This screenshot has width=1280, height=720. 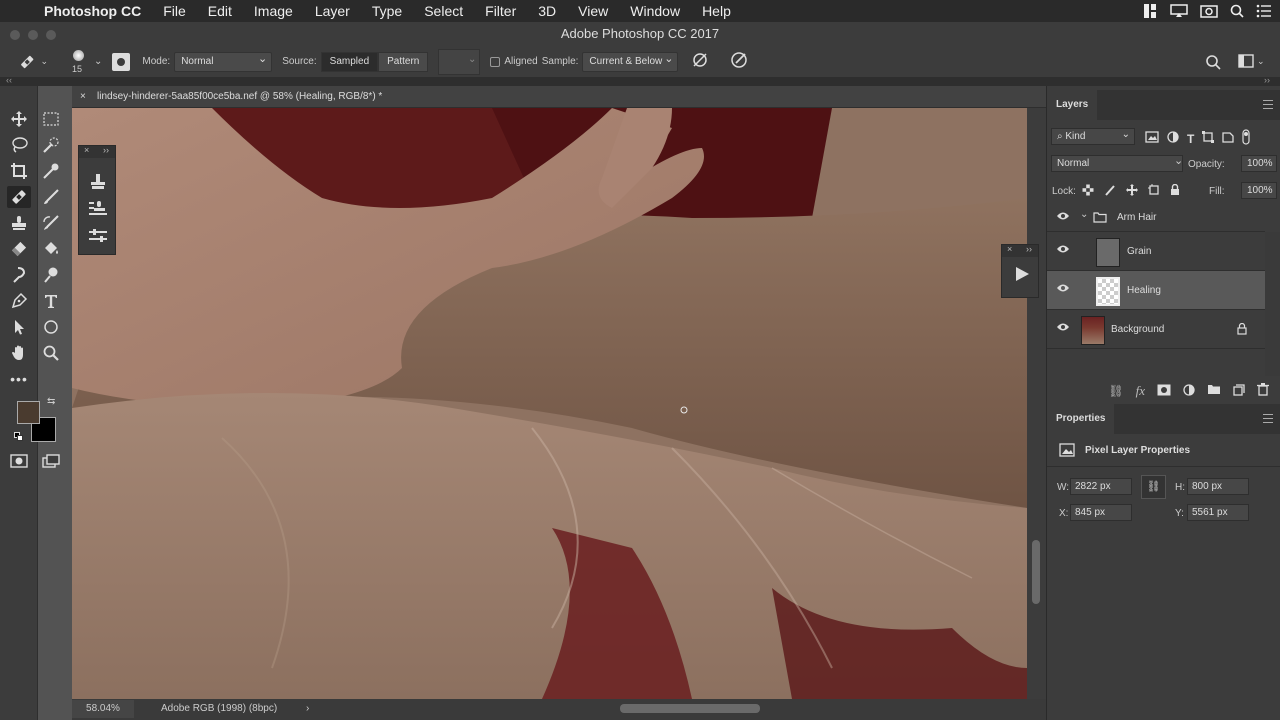 What do you see at coordinates (19, 171) in the screenshot?
I see `crop-tool-icon` at bounding box center [19, 171].